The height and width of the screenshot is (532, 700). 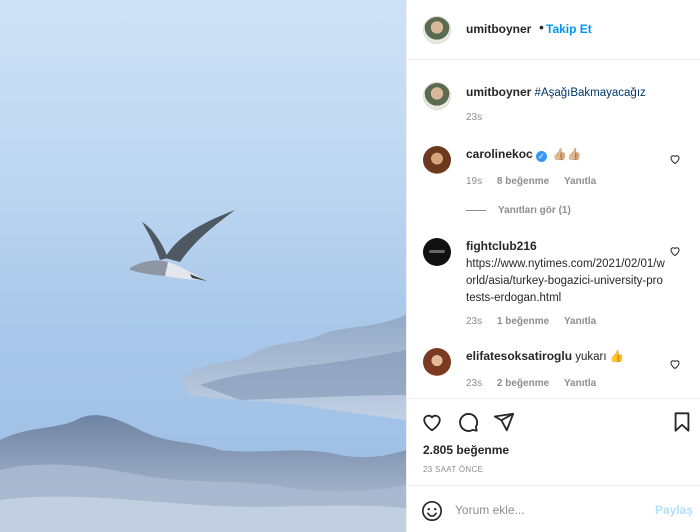 What do you see at coordinates (498, 29) in the screenshot?
I see `header-username: umitboyner` at bounding box center [498, 29].